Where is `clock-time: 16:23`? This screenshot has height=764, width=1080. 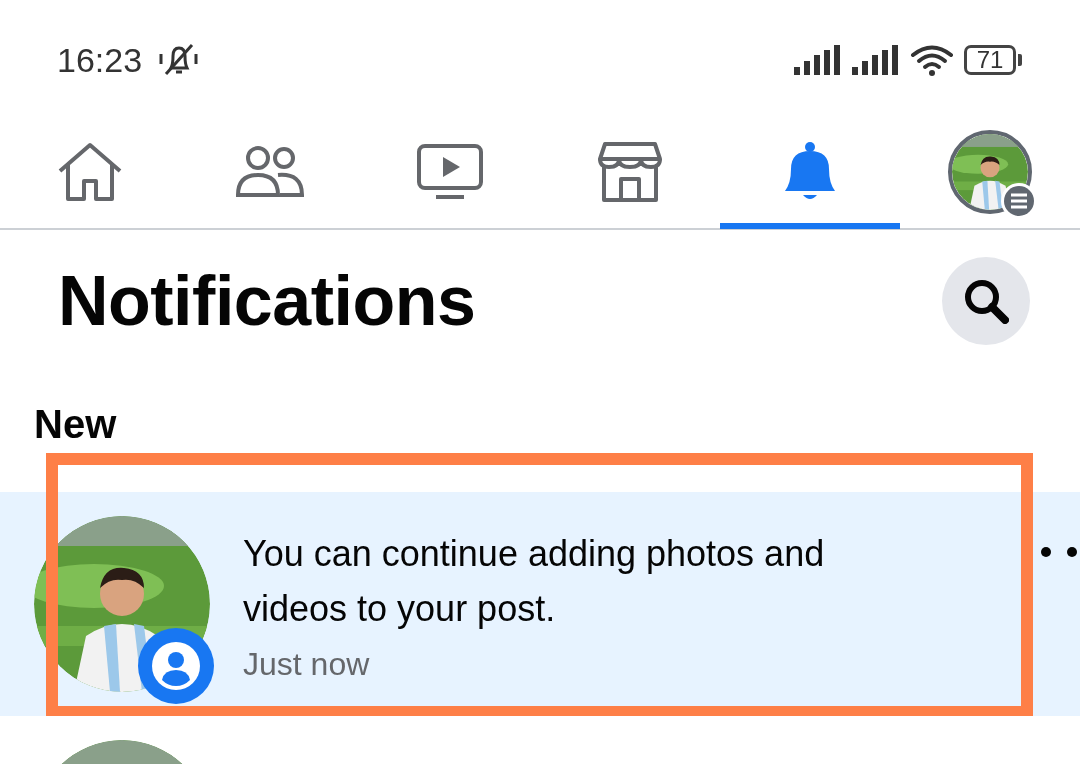
clock-time: 16:23 is located at coordinates (100, 60).